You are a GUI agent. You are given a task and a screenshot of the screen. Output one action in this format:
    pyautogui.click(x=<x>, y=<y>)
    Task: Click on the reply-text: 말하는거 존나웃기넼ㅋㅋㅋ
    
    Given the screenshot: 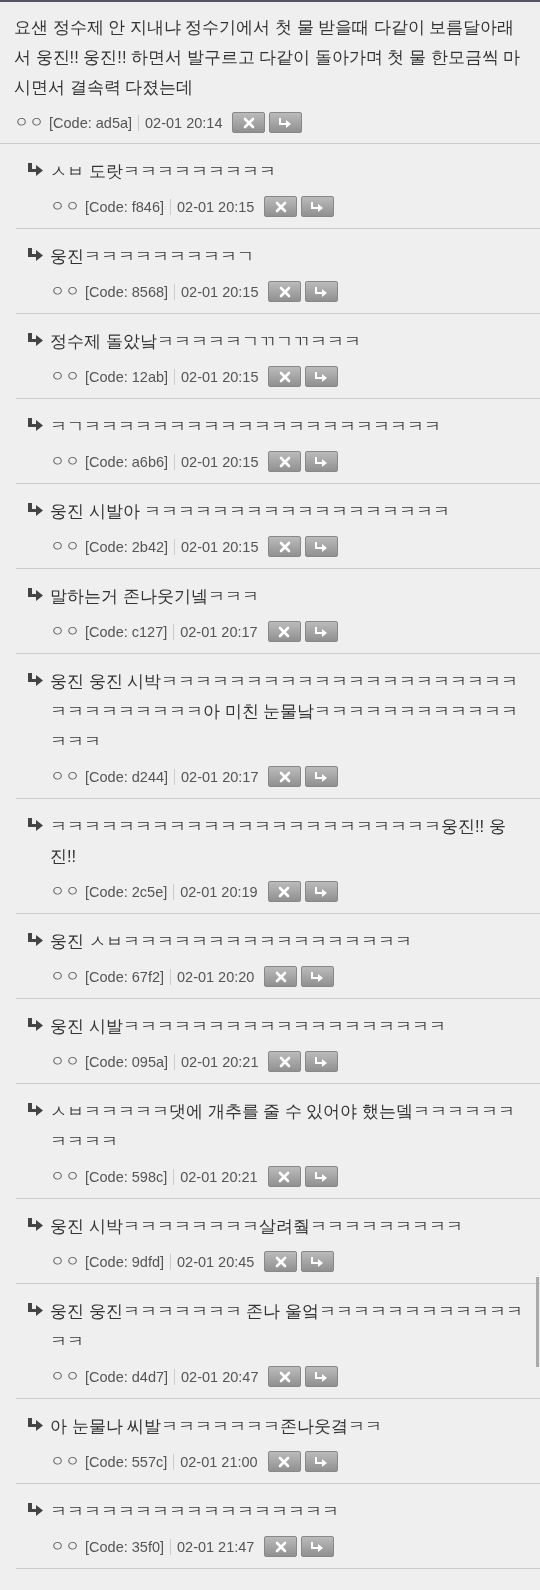 What is the action you would take?
    pyautogui.click(x=155, y=596)
    